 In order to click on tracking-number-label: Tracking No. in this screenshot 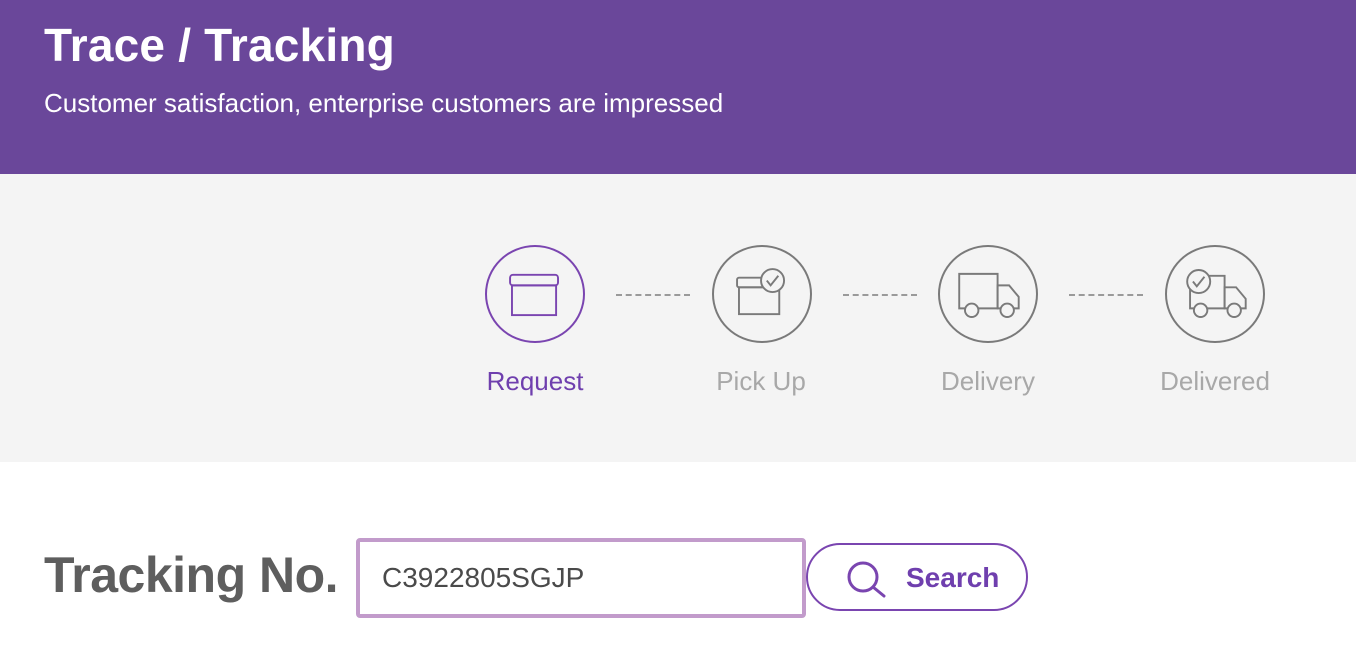, I will do `click(191, 575)`.